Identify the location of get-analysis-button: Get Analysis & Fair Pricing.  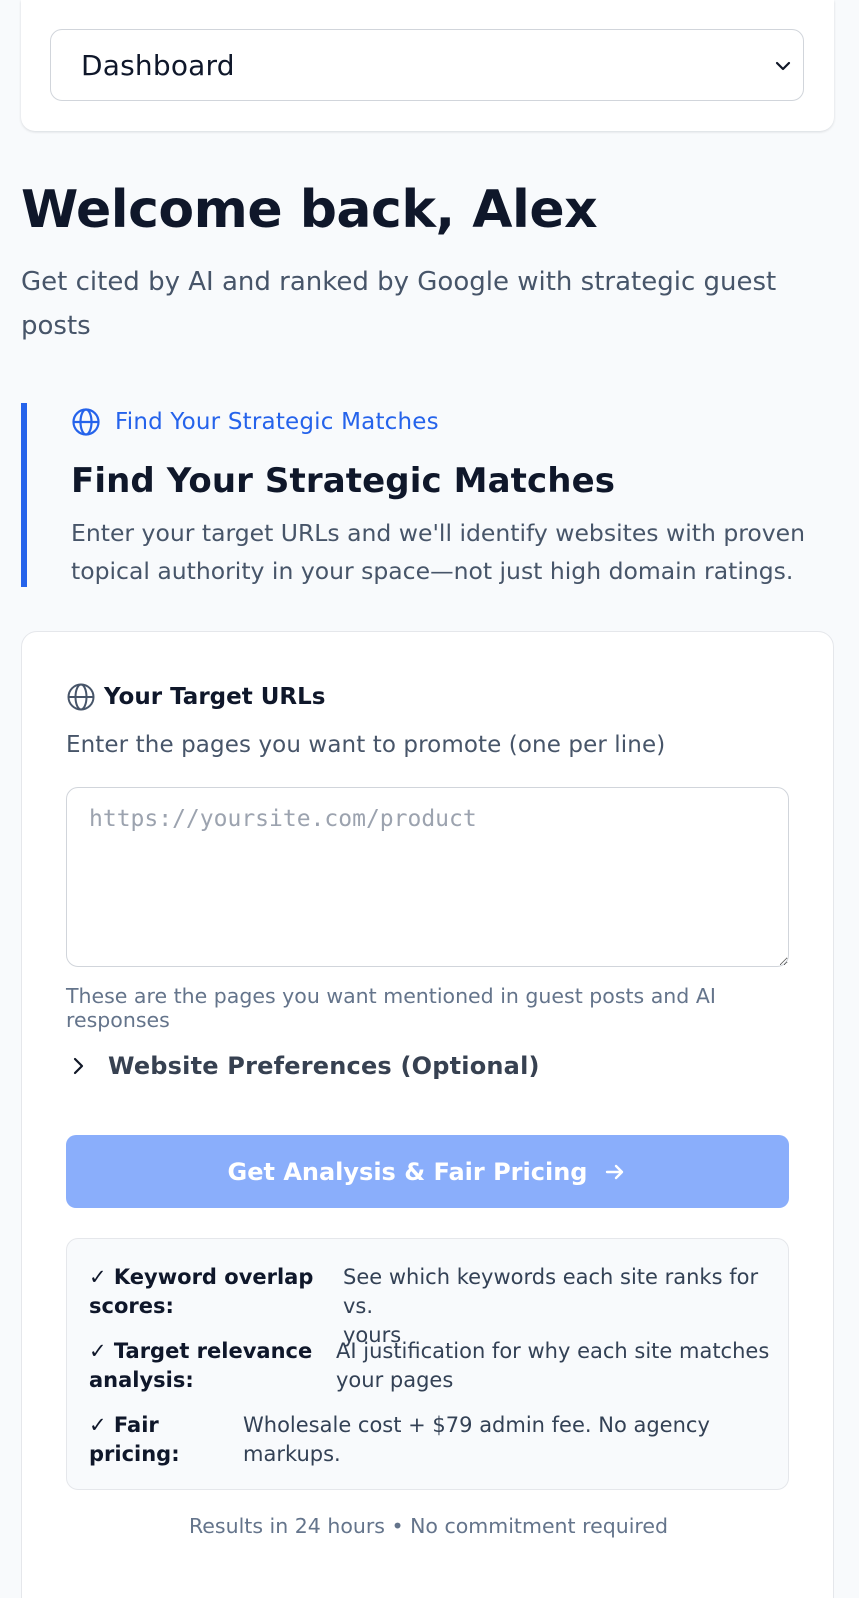
(427, 1171).